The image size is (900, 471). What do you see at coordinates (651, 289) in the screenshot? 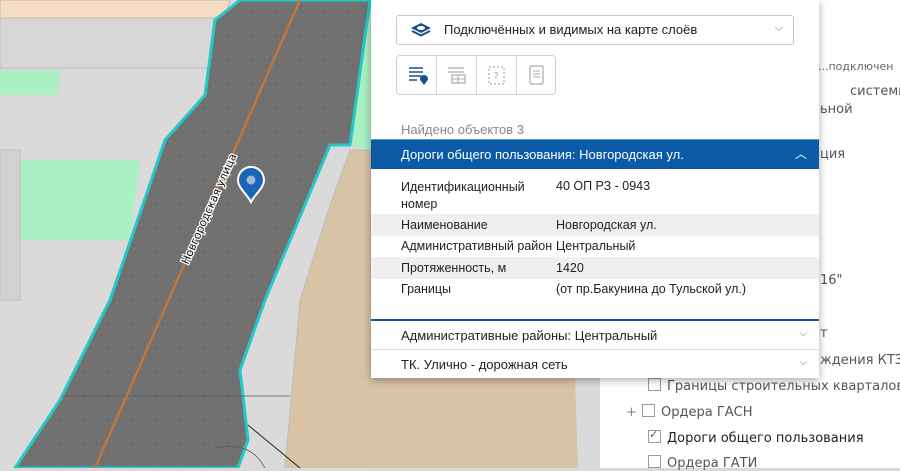
I see `attribute-value: (от пр.Бакунина до Тульской ул.)` at bounding box center [651, 289].